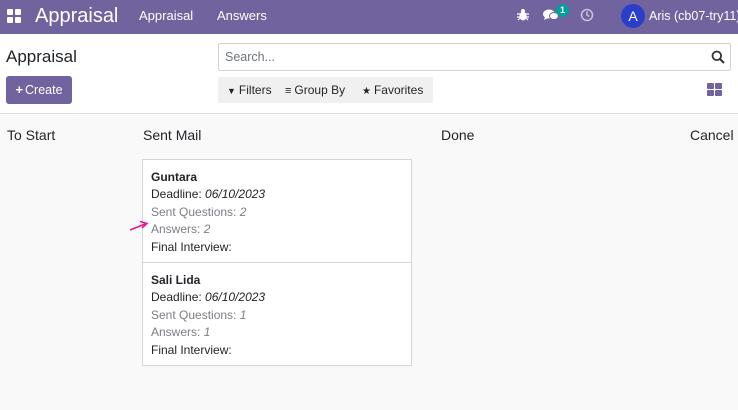 This screenshot has width=738, height=410. Describe the element at coordinates (288, 91) in the screenshot. I see `group-by-icon: ≡` at that location.